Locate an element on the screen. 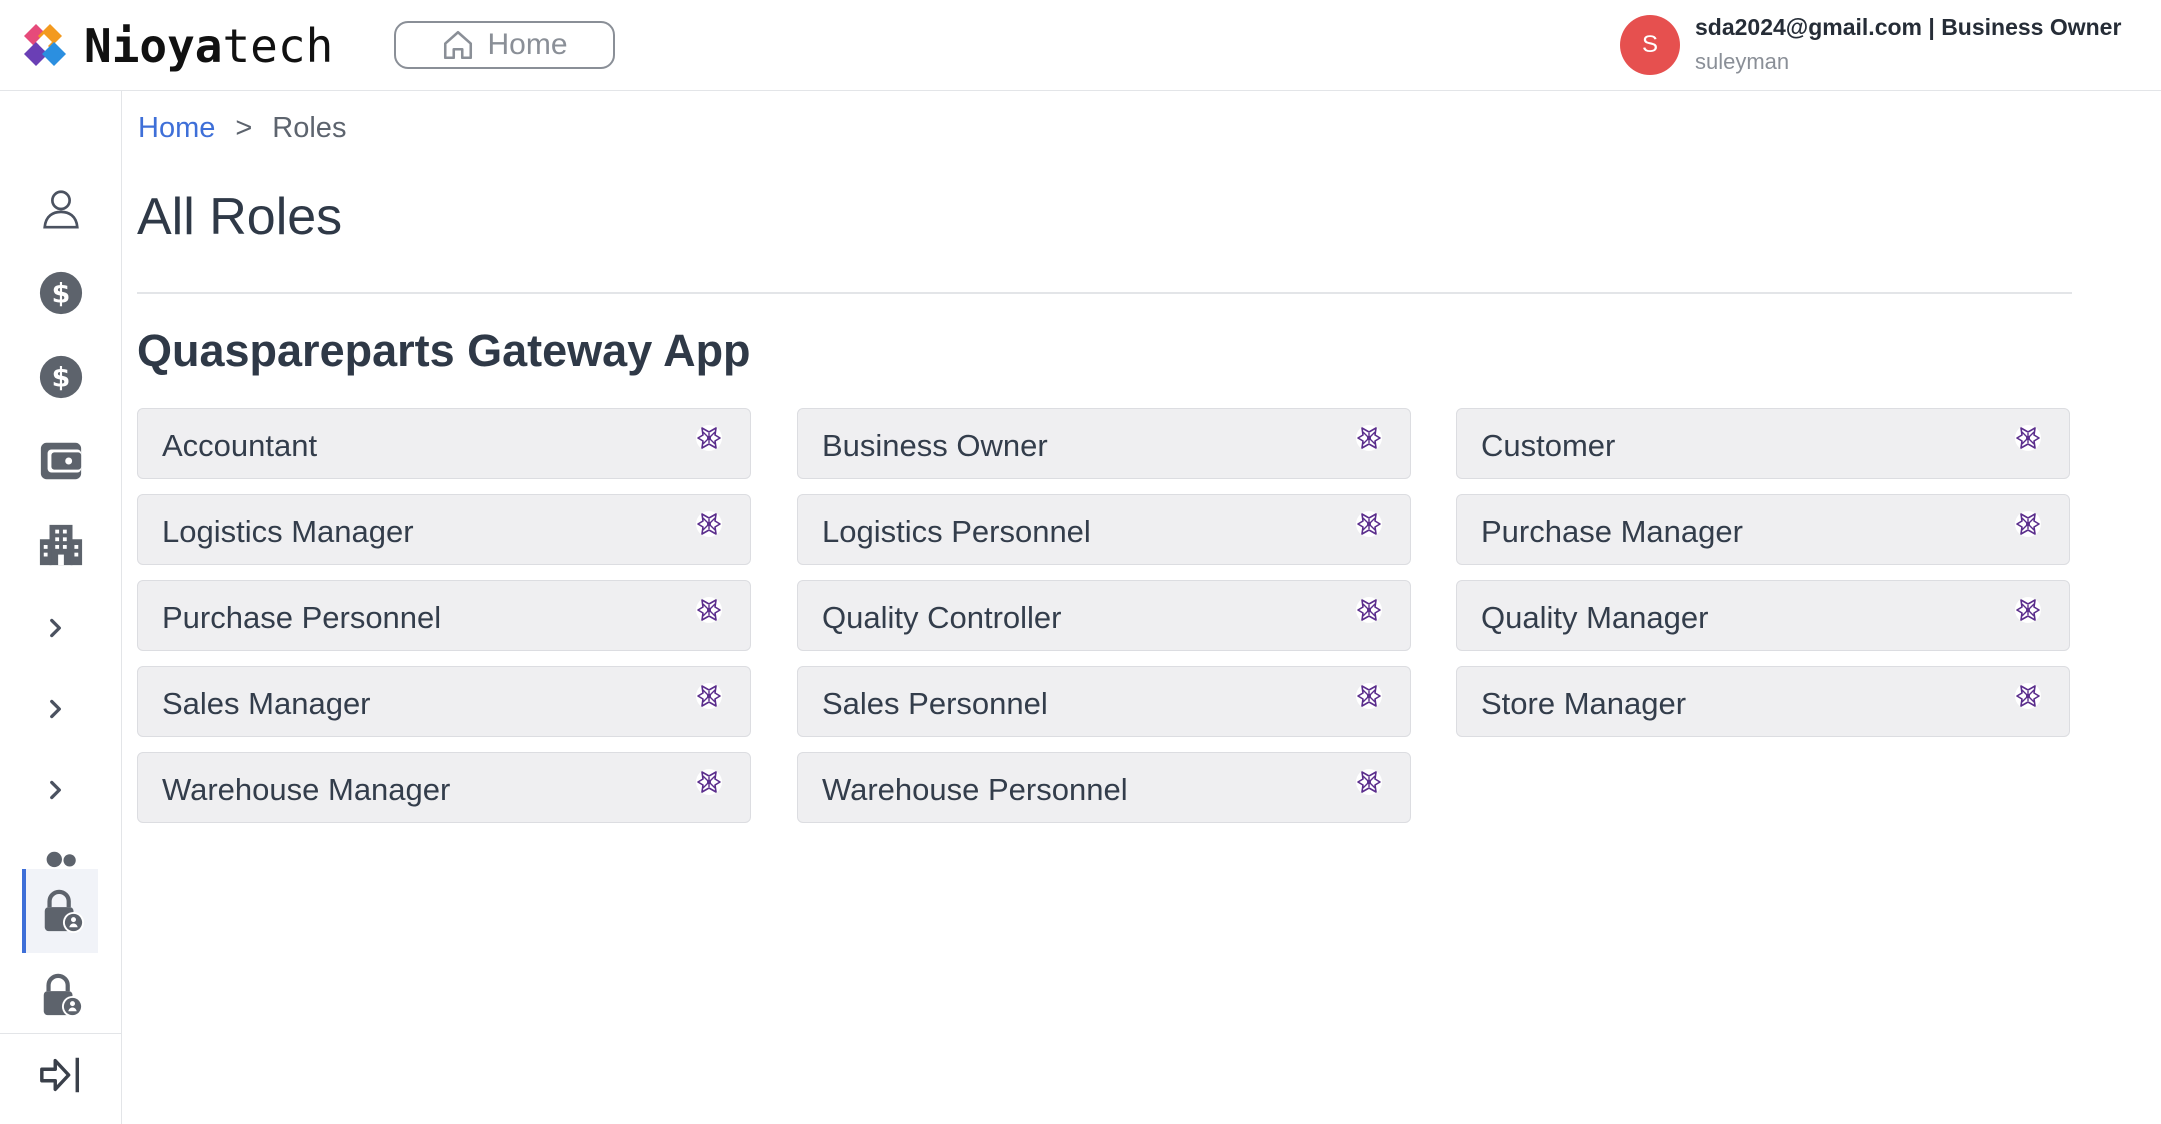  role-card: Logistics Personnel is located at coordinates (1104, 529).